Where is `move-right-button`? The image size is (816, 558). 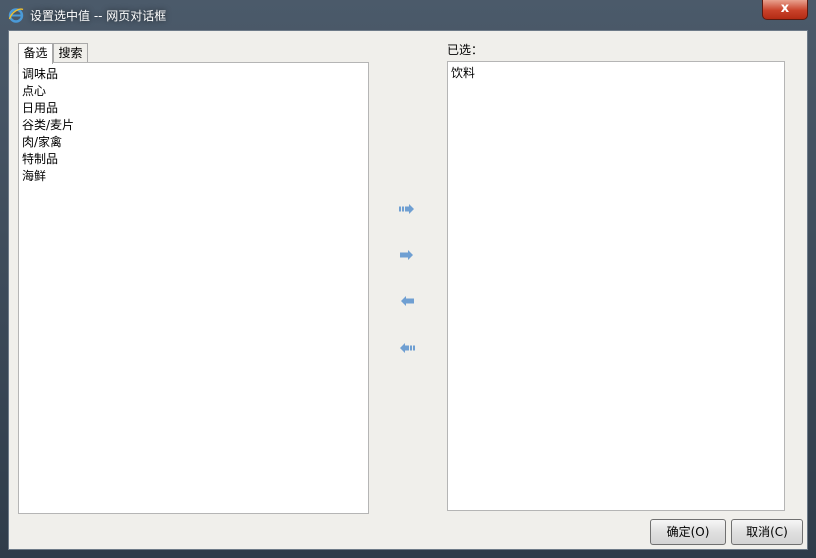
move-right-button is located at coordinates (407, 255).